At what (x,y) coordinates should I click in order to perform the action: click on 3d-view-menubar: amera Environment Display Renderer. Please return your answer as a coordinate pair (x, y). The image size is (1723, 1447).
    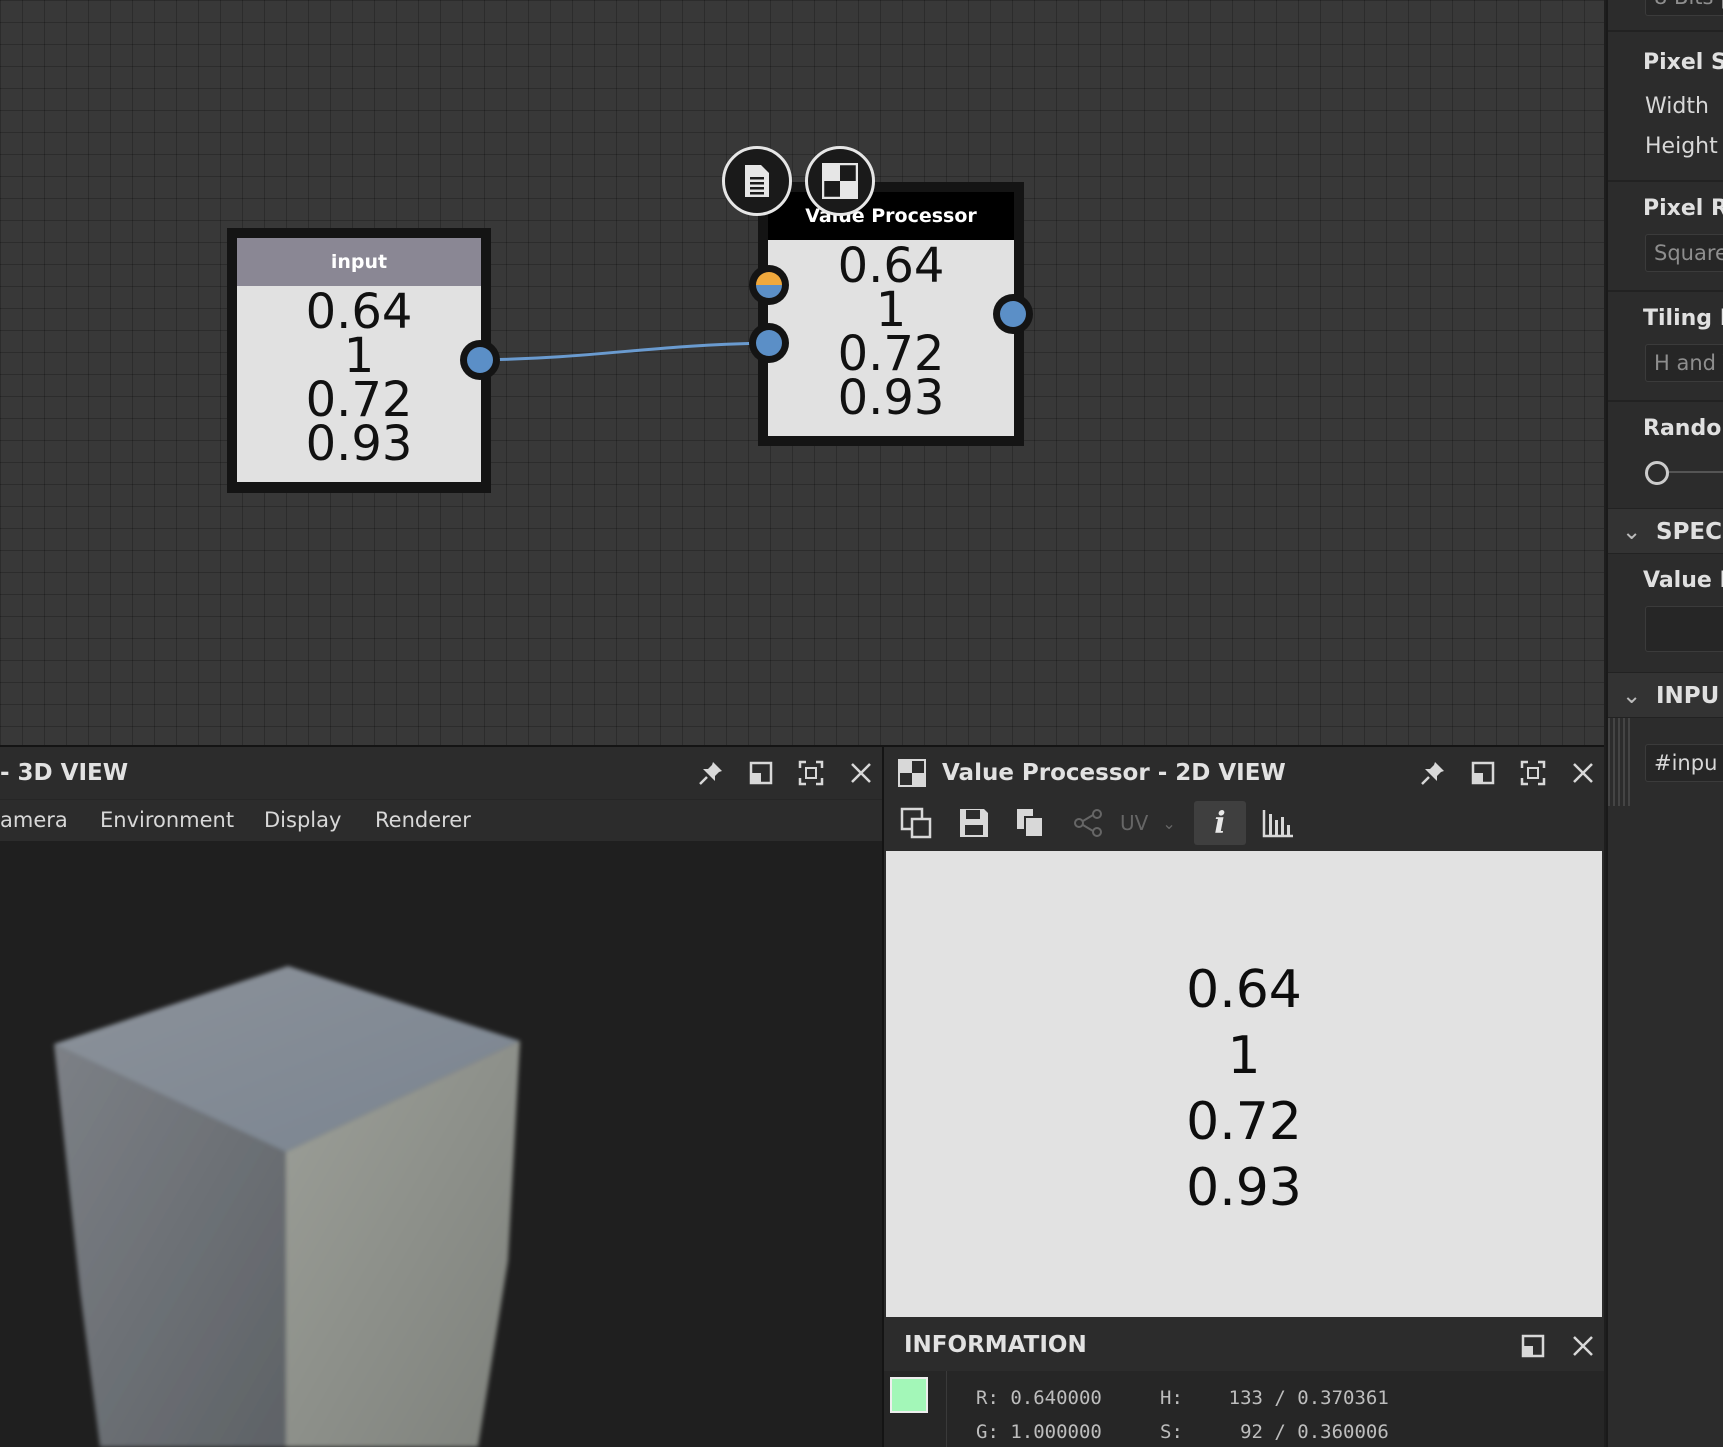
    Looking at the image, I should click on (441, 820).